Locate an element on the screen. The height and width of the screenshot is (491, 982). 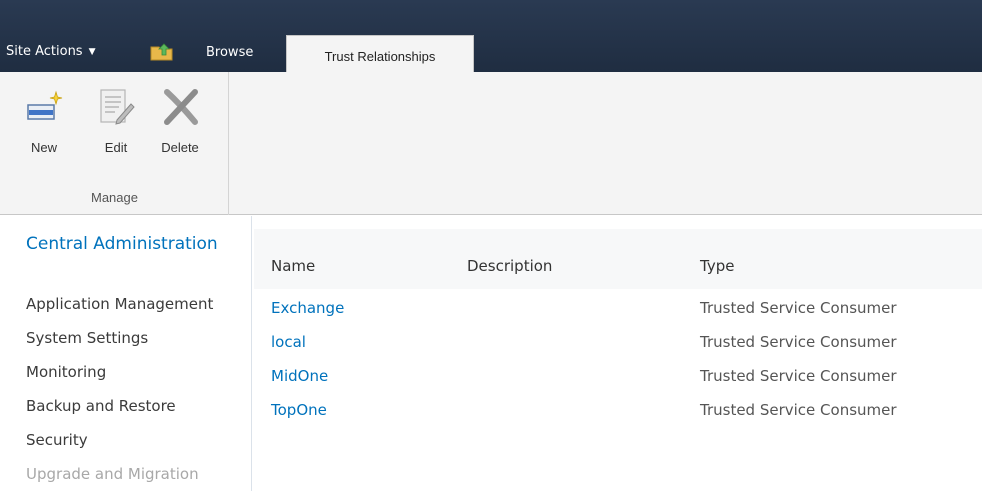
column-header-type: Type is located at coordinates (717, 266).